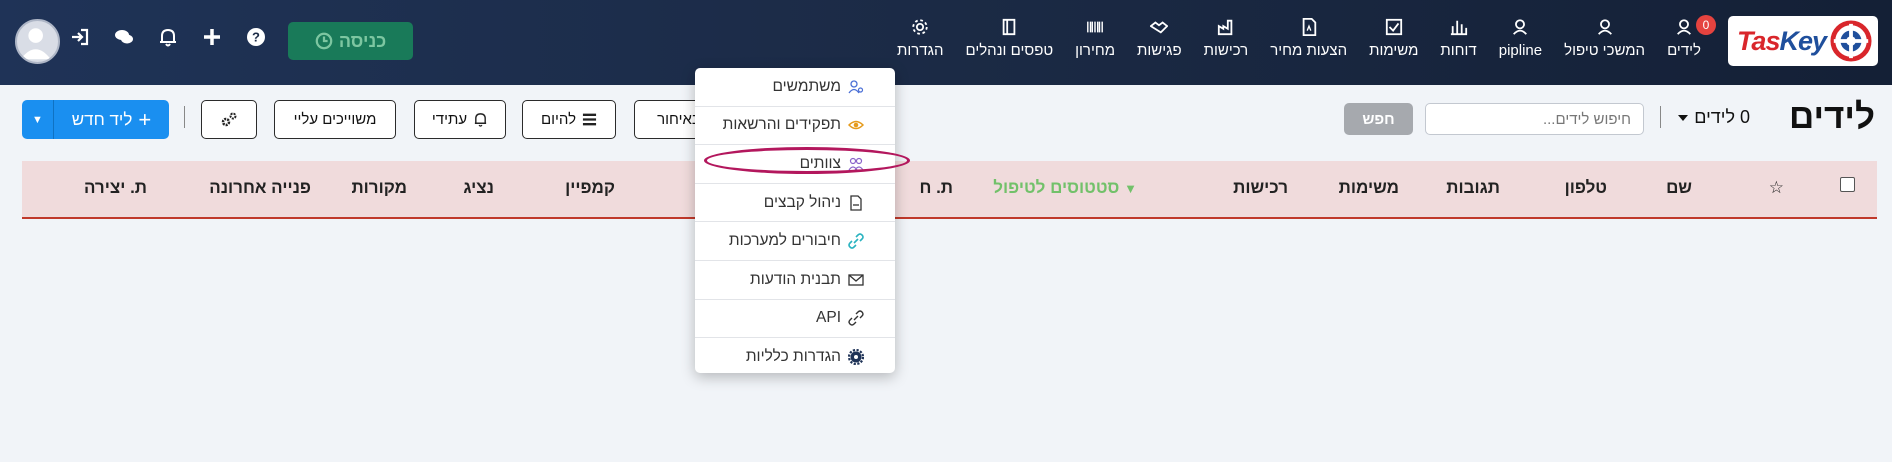  I want to click on document-icon, so click(1309, 27).